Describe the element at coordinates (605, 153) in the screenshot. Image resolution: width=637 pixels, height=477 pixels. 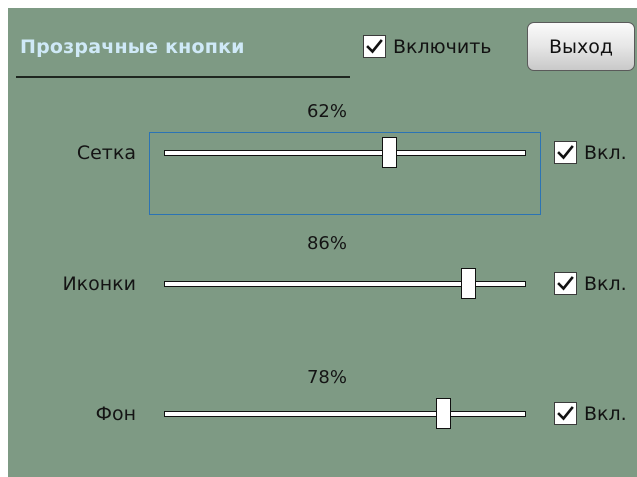
I see `grid-on-label: Вкл.` at that location.